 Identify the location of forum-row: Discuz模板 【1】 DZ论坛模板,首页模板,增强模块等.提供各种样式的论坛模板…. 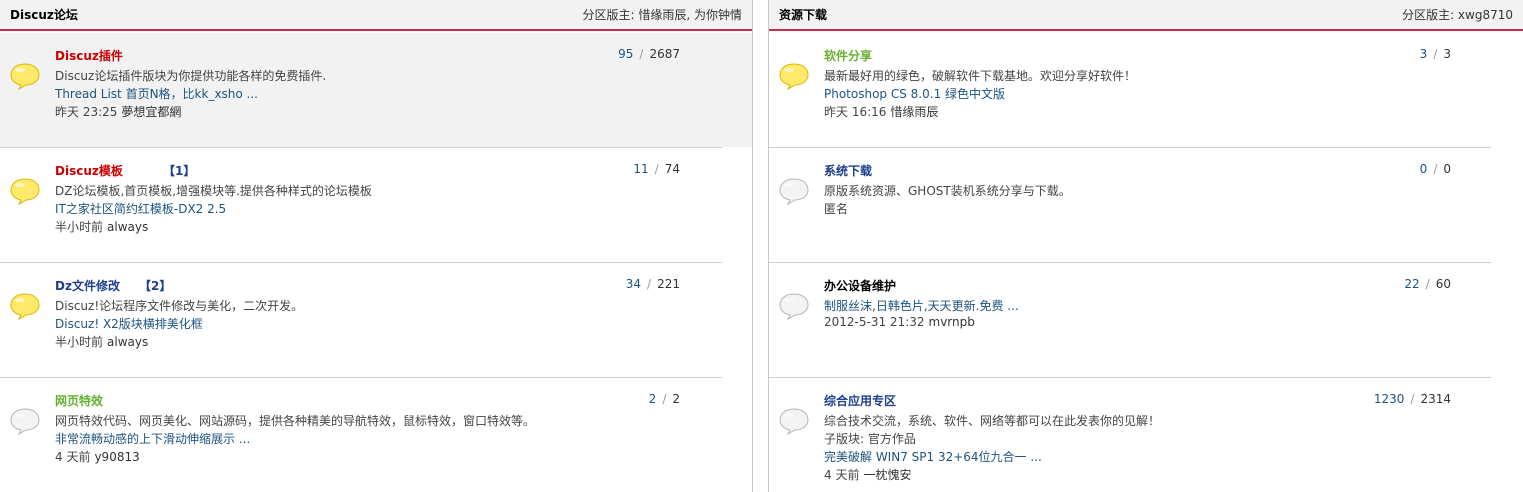
(376, 205).